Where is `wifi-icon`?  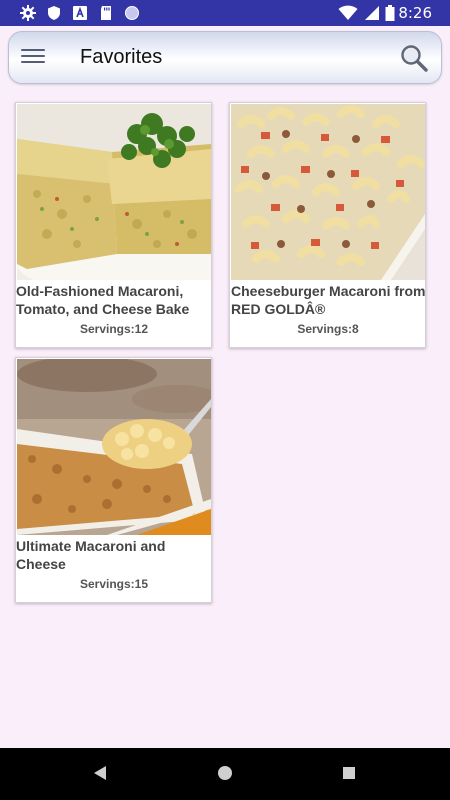 wifi-icon is located at coordinates (348, 12).